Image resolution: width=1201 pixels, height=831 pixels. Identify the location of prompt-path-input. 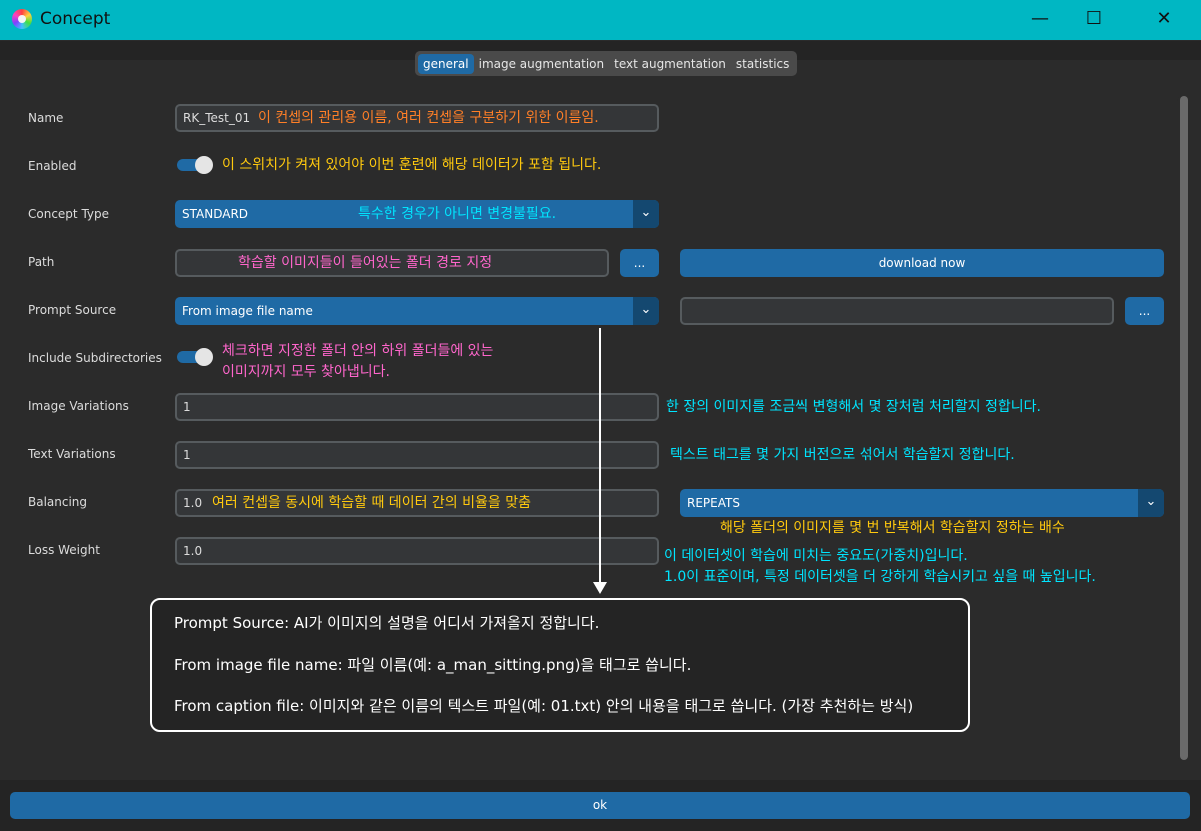
(897, 311).